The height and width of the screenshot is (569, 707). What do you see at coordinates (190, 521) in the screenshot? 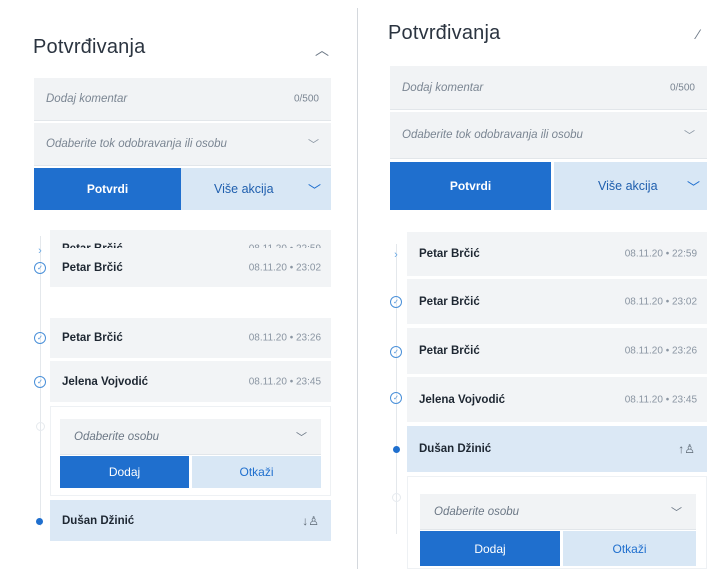
I see `pending-approver-row: Dušan Džinić ↓♙` at bounding box center [190, 521].